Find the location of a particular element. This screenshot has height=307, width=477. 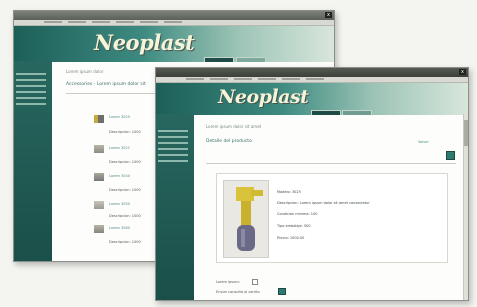

divider is located at coordinates (331, 163).